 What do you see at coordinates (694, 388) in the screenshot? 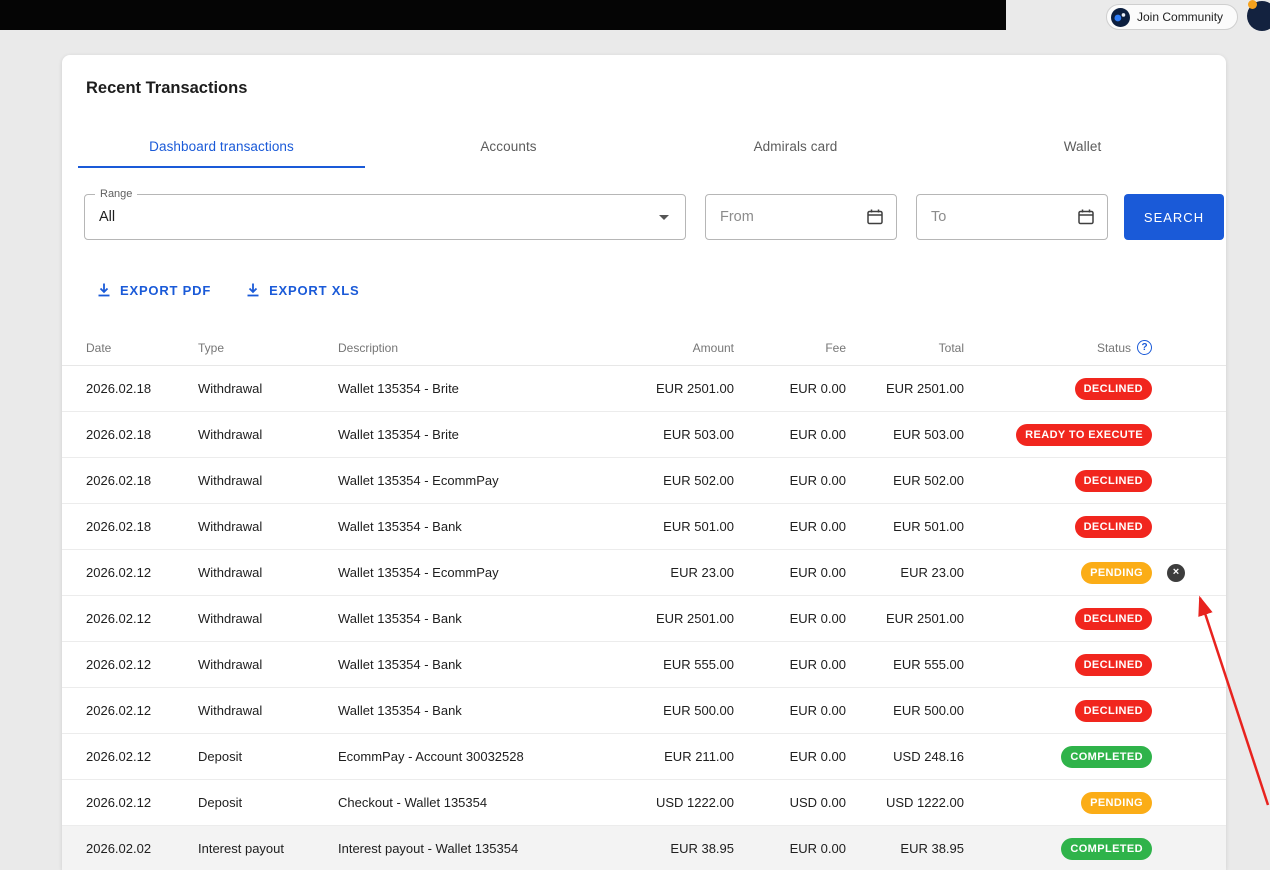
I see `cell-amount: EUR 2501.00` at bounding box center [694, 388].